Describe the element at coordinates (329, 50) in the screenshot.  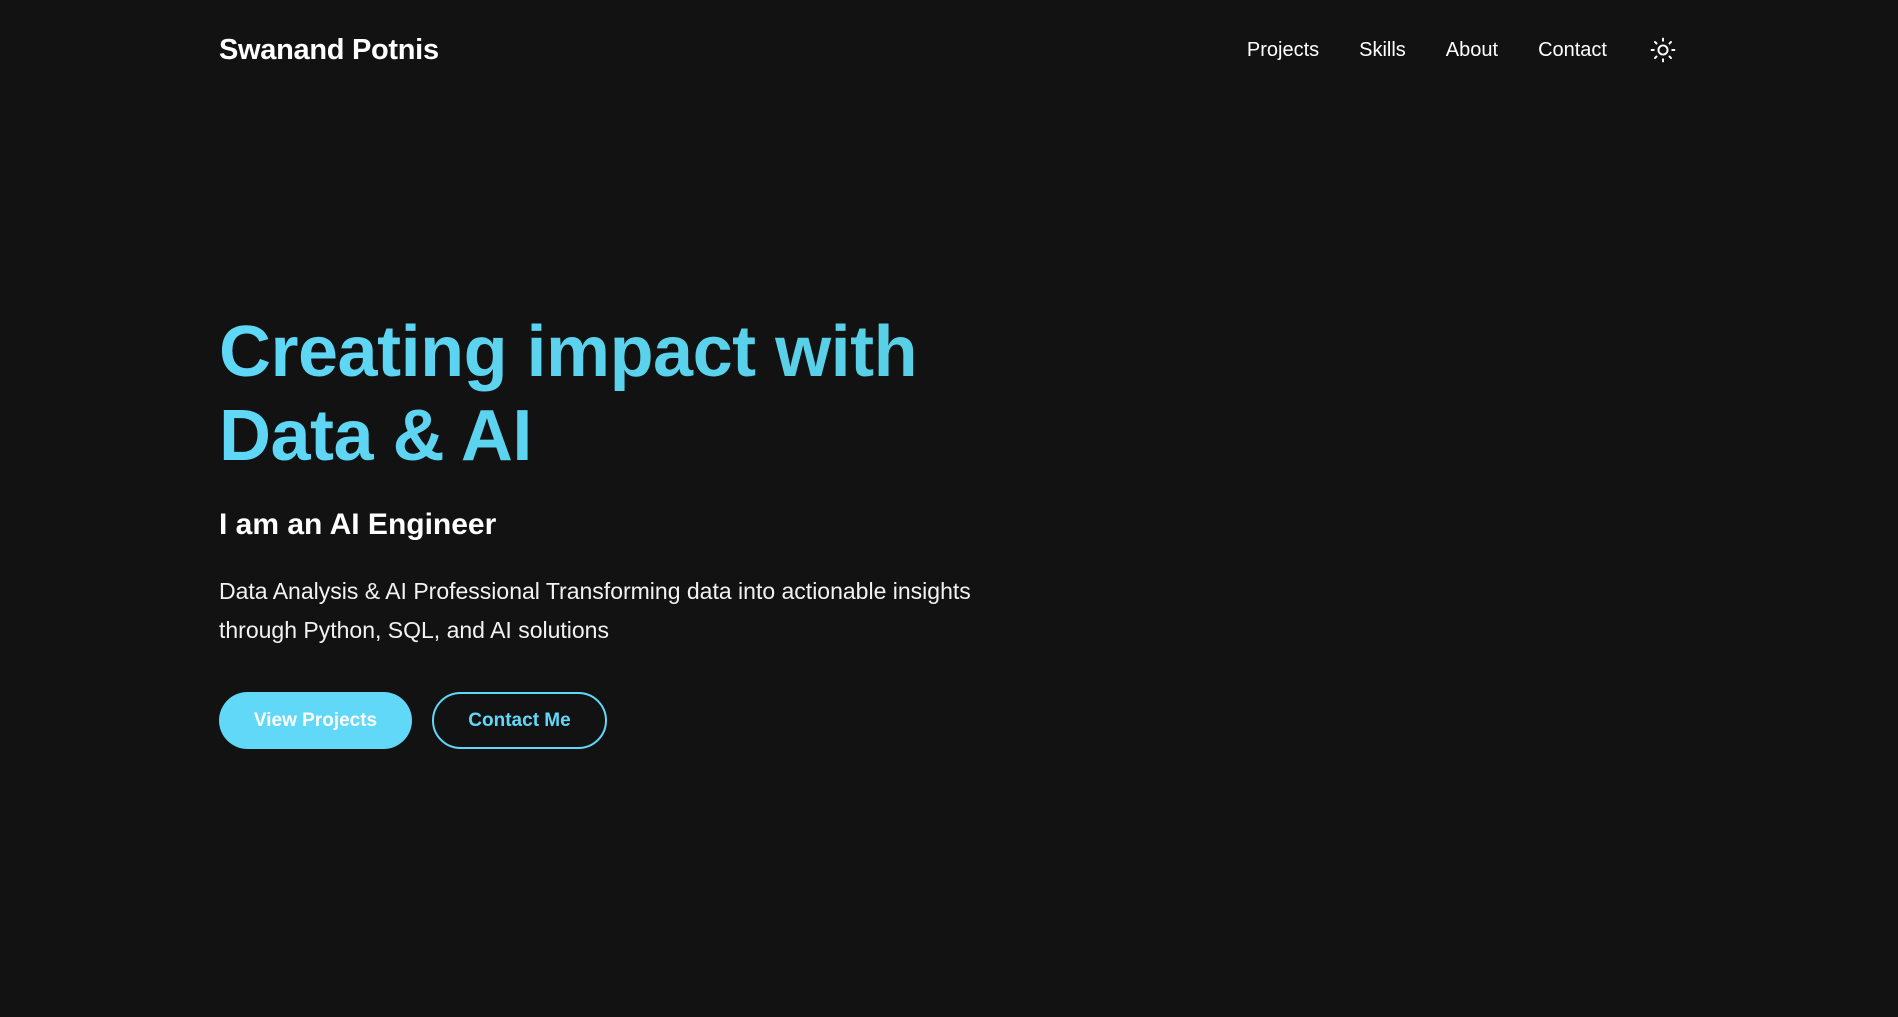
I see `brand-logo-text: Swanand Potnis` at that location.